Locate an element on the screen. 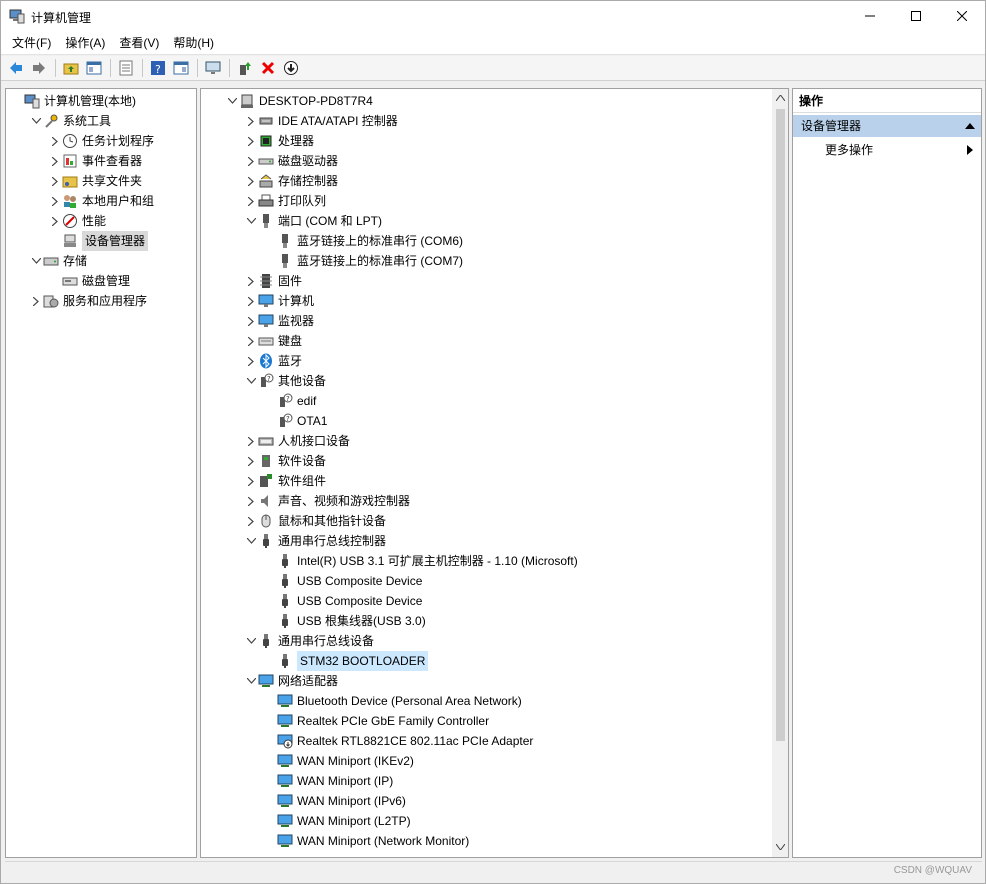  tree-item: 服务和应用程序 is located at coordinates (88, 301).